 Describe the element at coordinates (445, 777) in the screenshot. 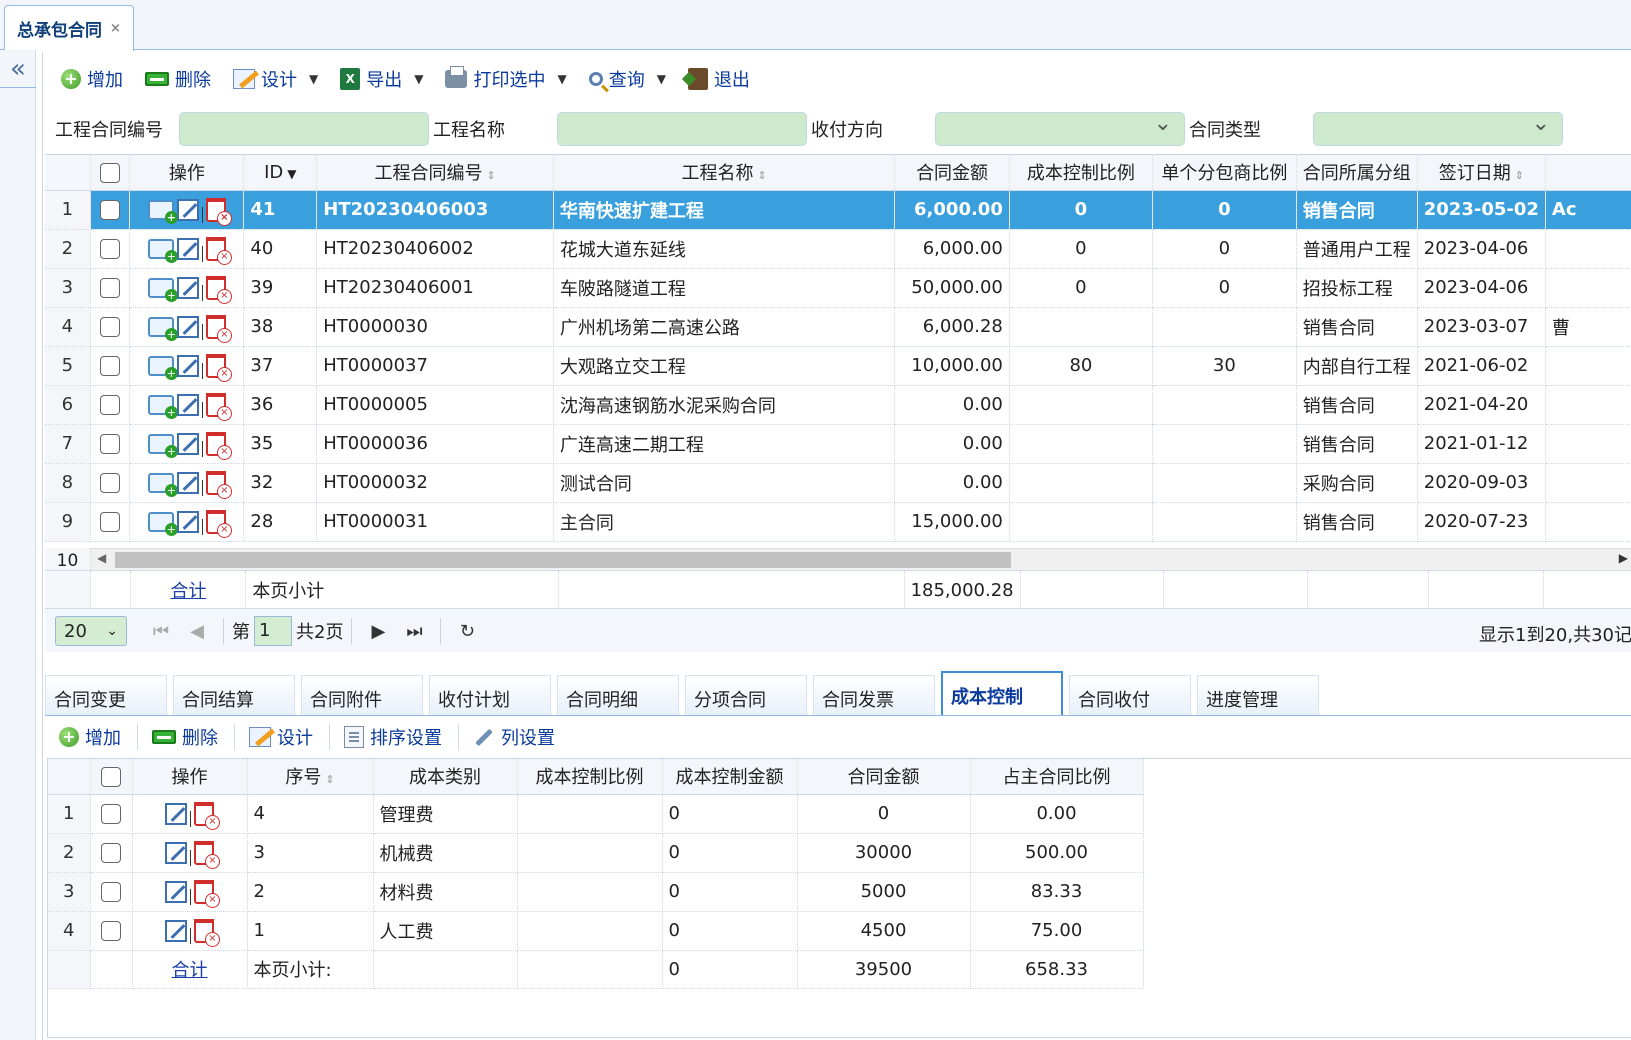

I see `cost-col-category: 成本类别` at that location.